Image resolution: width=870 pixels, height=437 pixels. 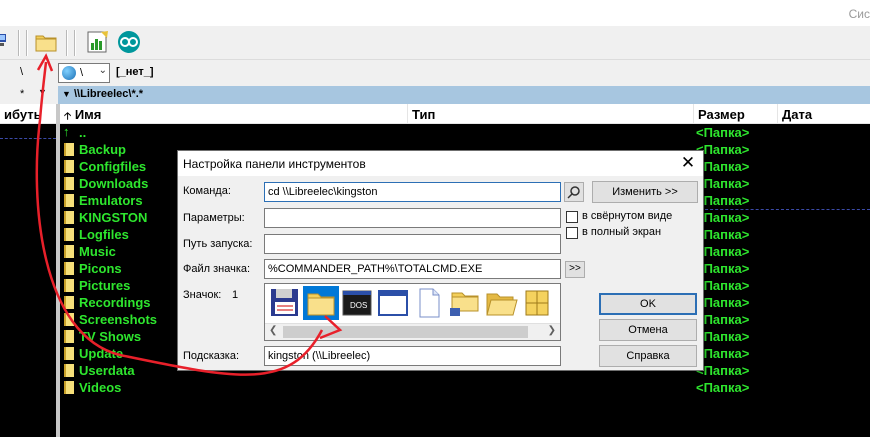 What do you see at coordinates (107, 370) in the screenshot?
I see `file-name: Userdata` at bounding box center [107, 370].